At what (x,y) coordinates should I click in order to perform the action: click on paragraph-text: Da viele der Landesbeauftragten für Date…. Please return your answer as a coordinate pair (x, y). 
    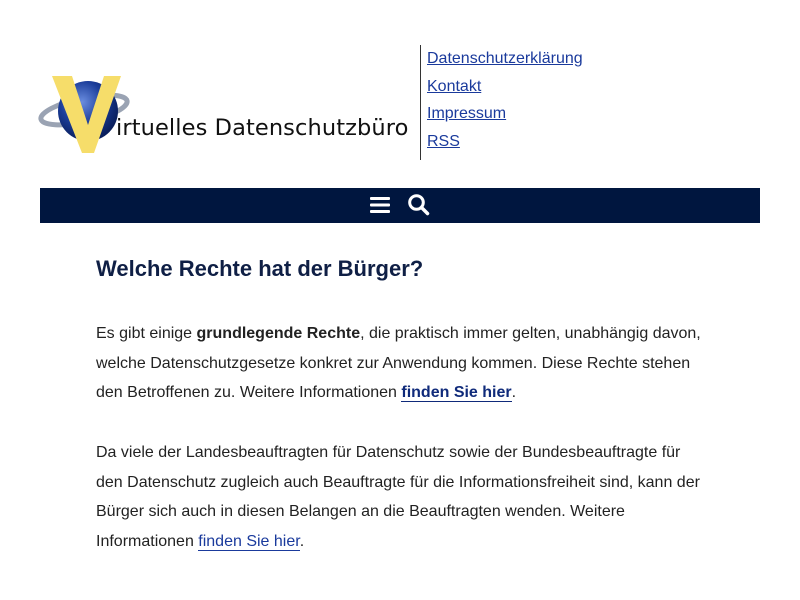
    Looking at the image, I should click on (398, 497).